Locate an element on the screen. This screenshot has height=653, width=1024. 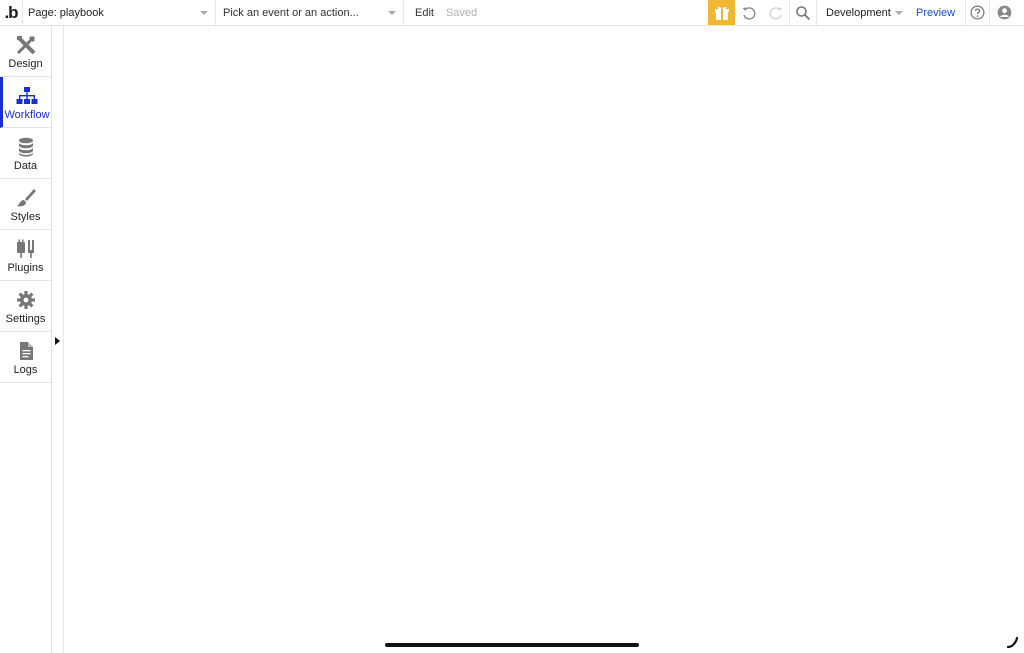
undo-icon is located at coordinates (748, 13).